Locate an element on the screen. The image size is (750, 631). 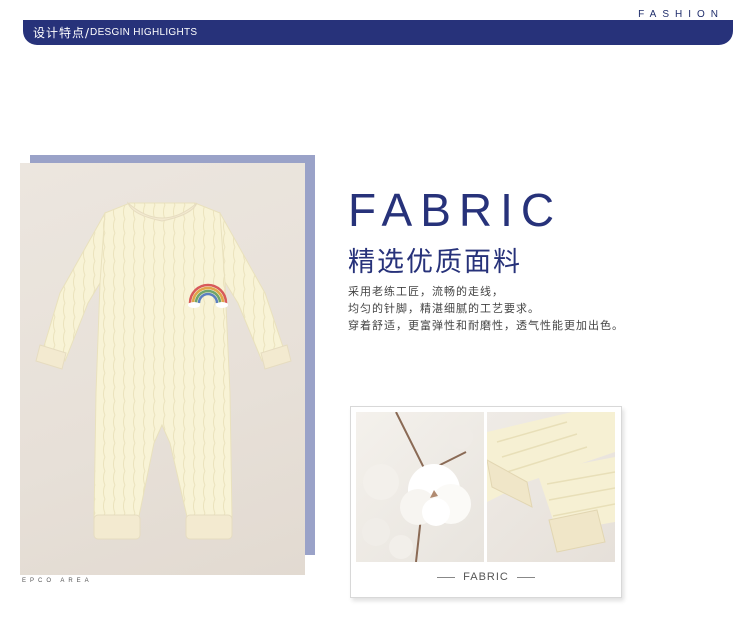
desc-line: 均匀的针脚，精湛细腻的工艺要求。 is located at coordinates (444, 308).